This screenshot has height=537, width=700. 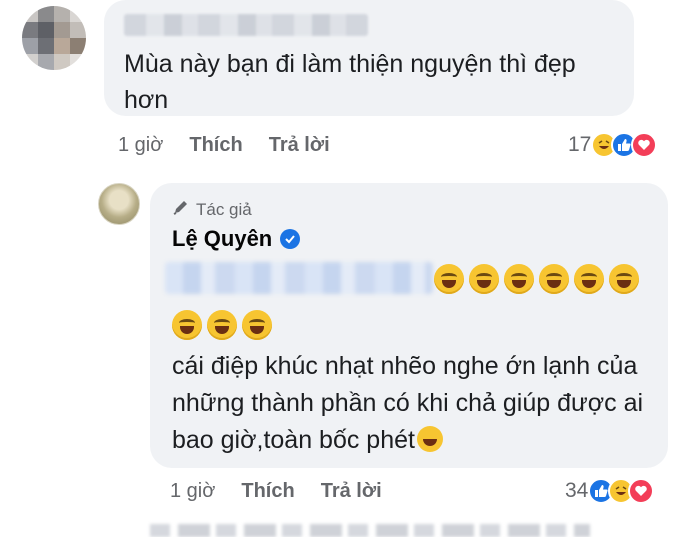 What do you see at coordinates (299, 145) in the screenshot?
I see `comment-1-reply-button: Trả lời` at bounding box center [299, 145].